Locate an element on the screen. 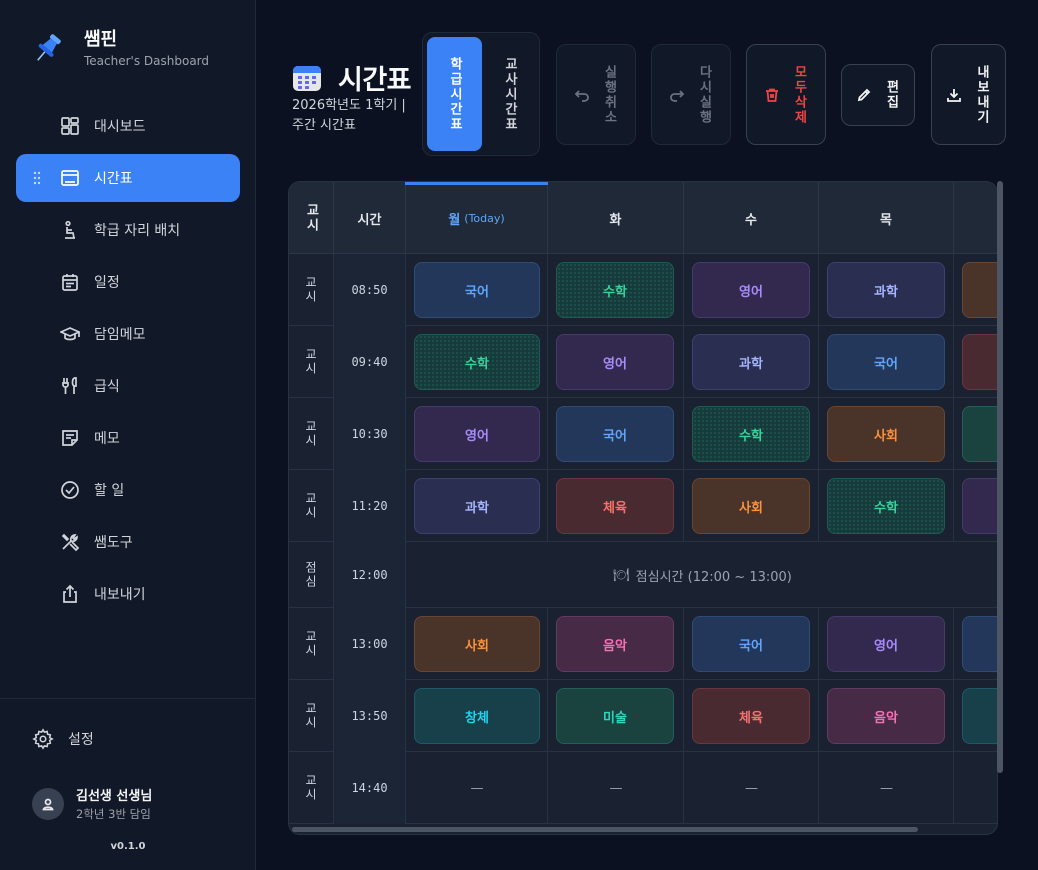  brand-subtitle: Teacher's Dashboard is located at coordinates (147, 61).